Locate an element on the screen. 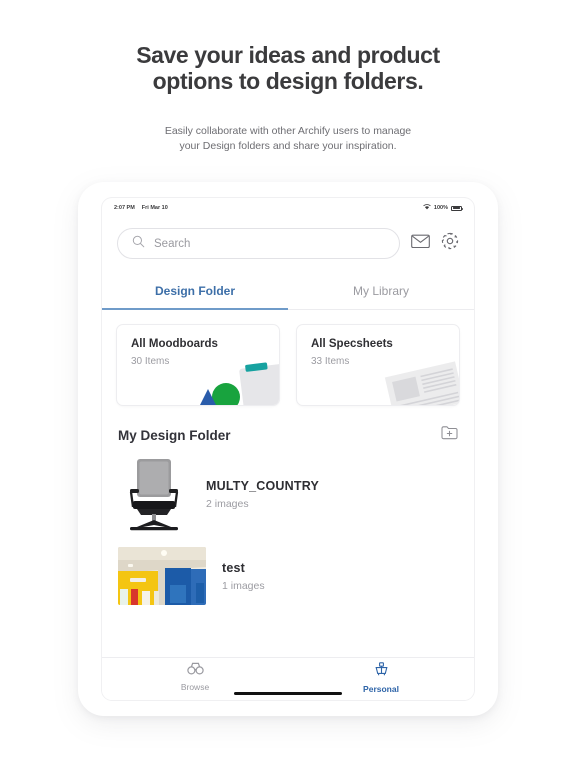 The width and height of the screenshot is (576, 768). section-header: My Design Folder is located at coordinates (288, 425).